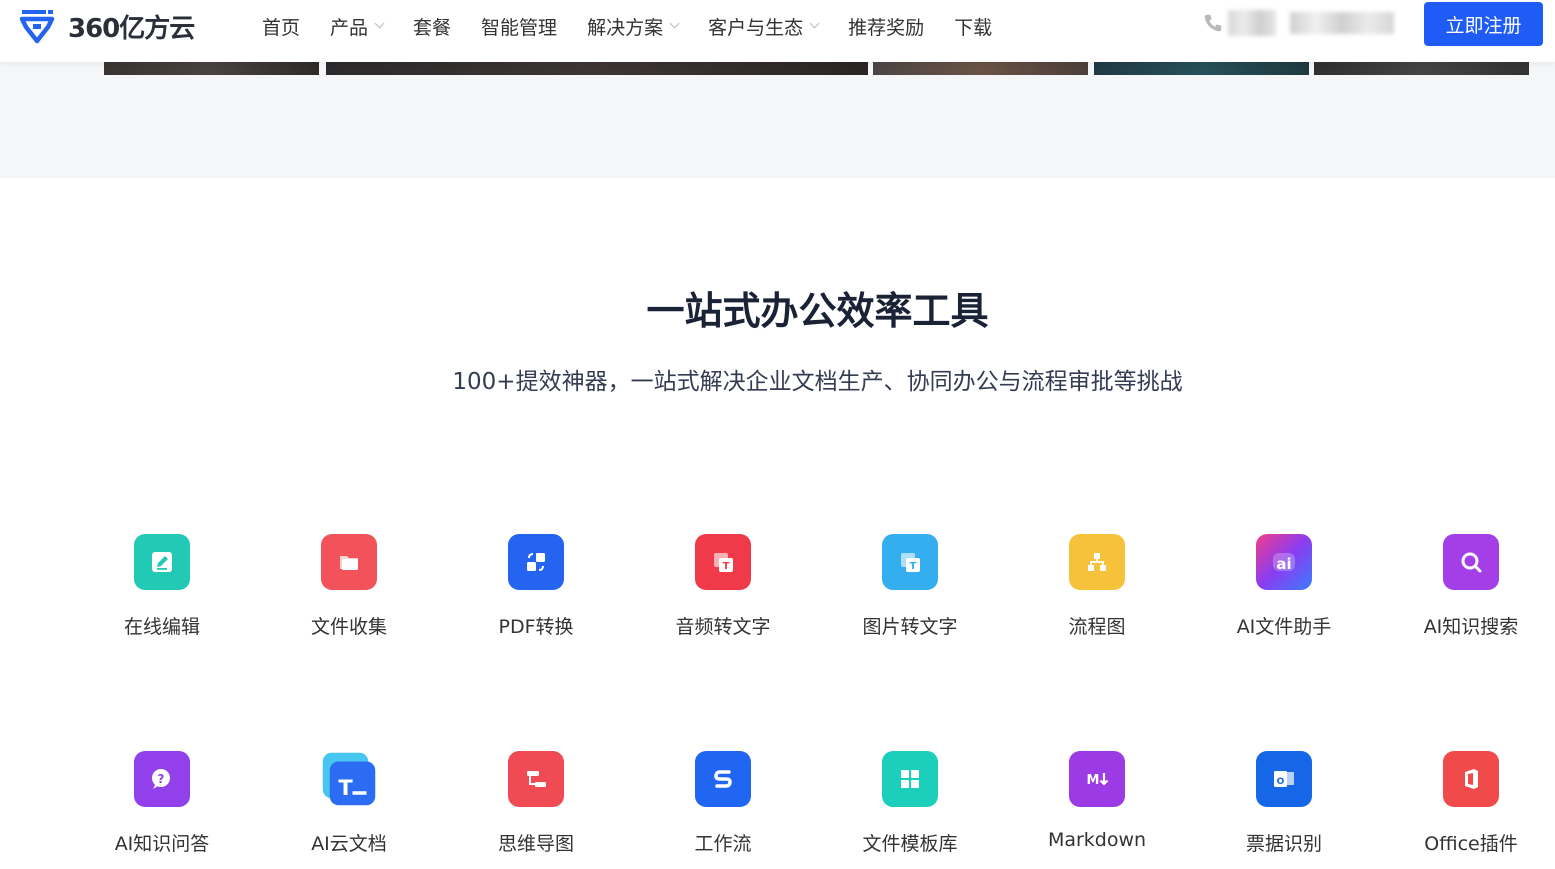  What do you see at coordinates (777, 120) in the screenshot?
I see `banner-area` at bounding box center [777, 120].